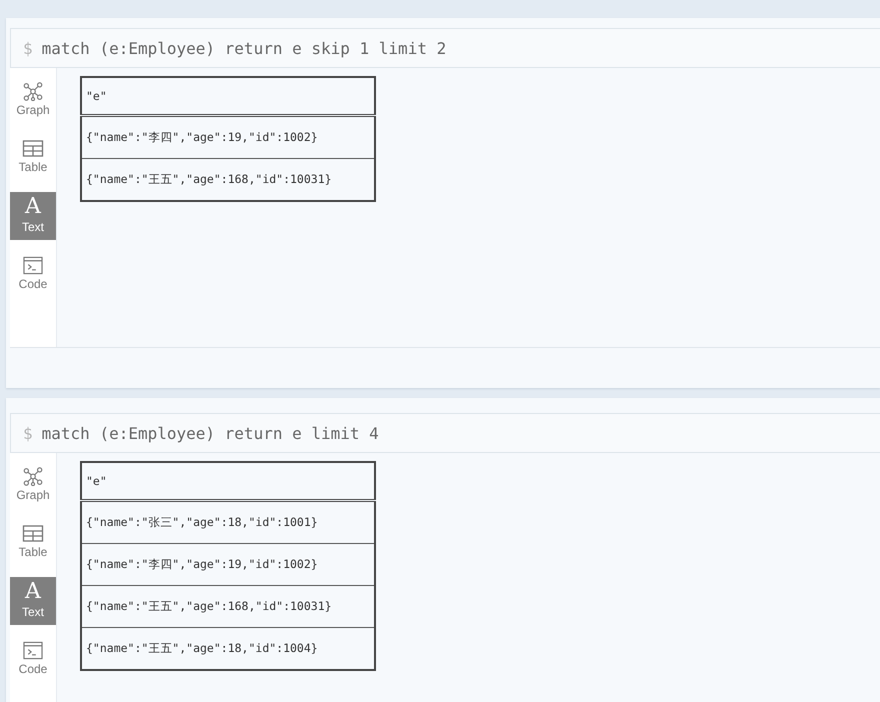  What do you see at coordinates (244, 48) in the screenshot?
I see `query-text: match (e:Employee) return e skip 1 limit 2` at bounding box center [244, 48].